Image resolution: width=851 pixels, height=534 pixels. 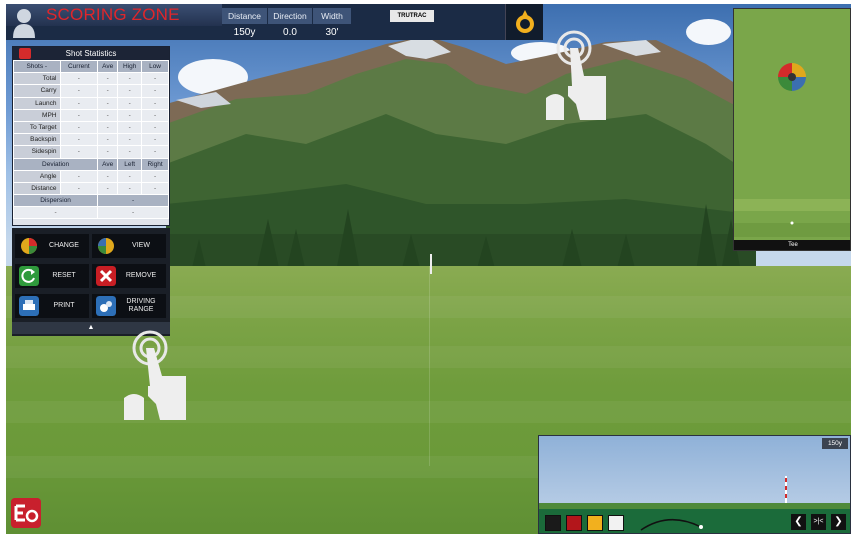 I want to click on table-row: Sidespin - - - -, so click(x=91, y=152).